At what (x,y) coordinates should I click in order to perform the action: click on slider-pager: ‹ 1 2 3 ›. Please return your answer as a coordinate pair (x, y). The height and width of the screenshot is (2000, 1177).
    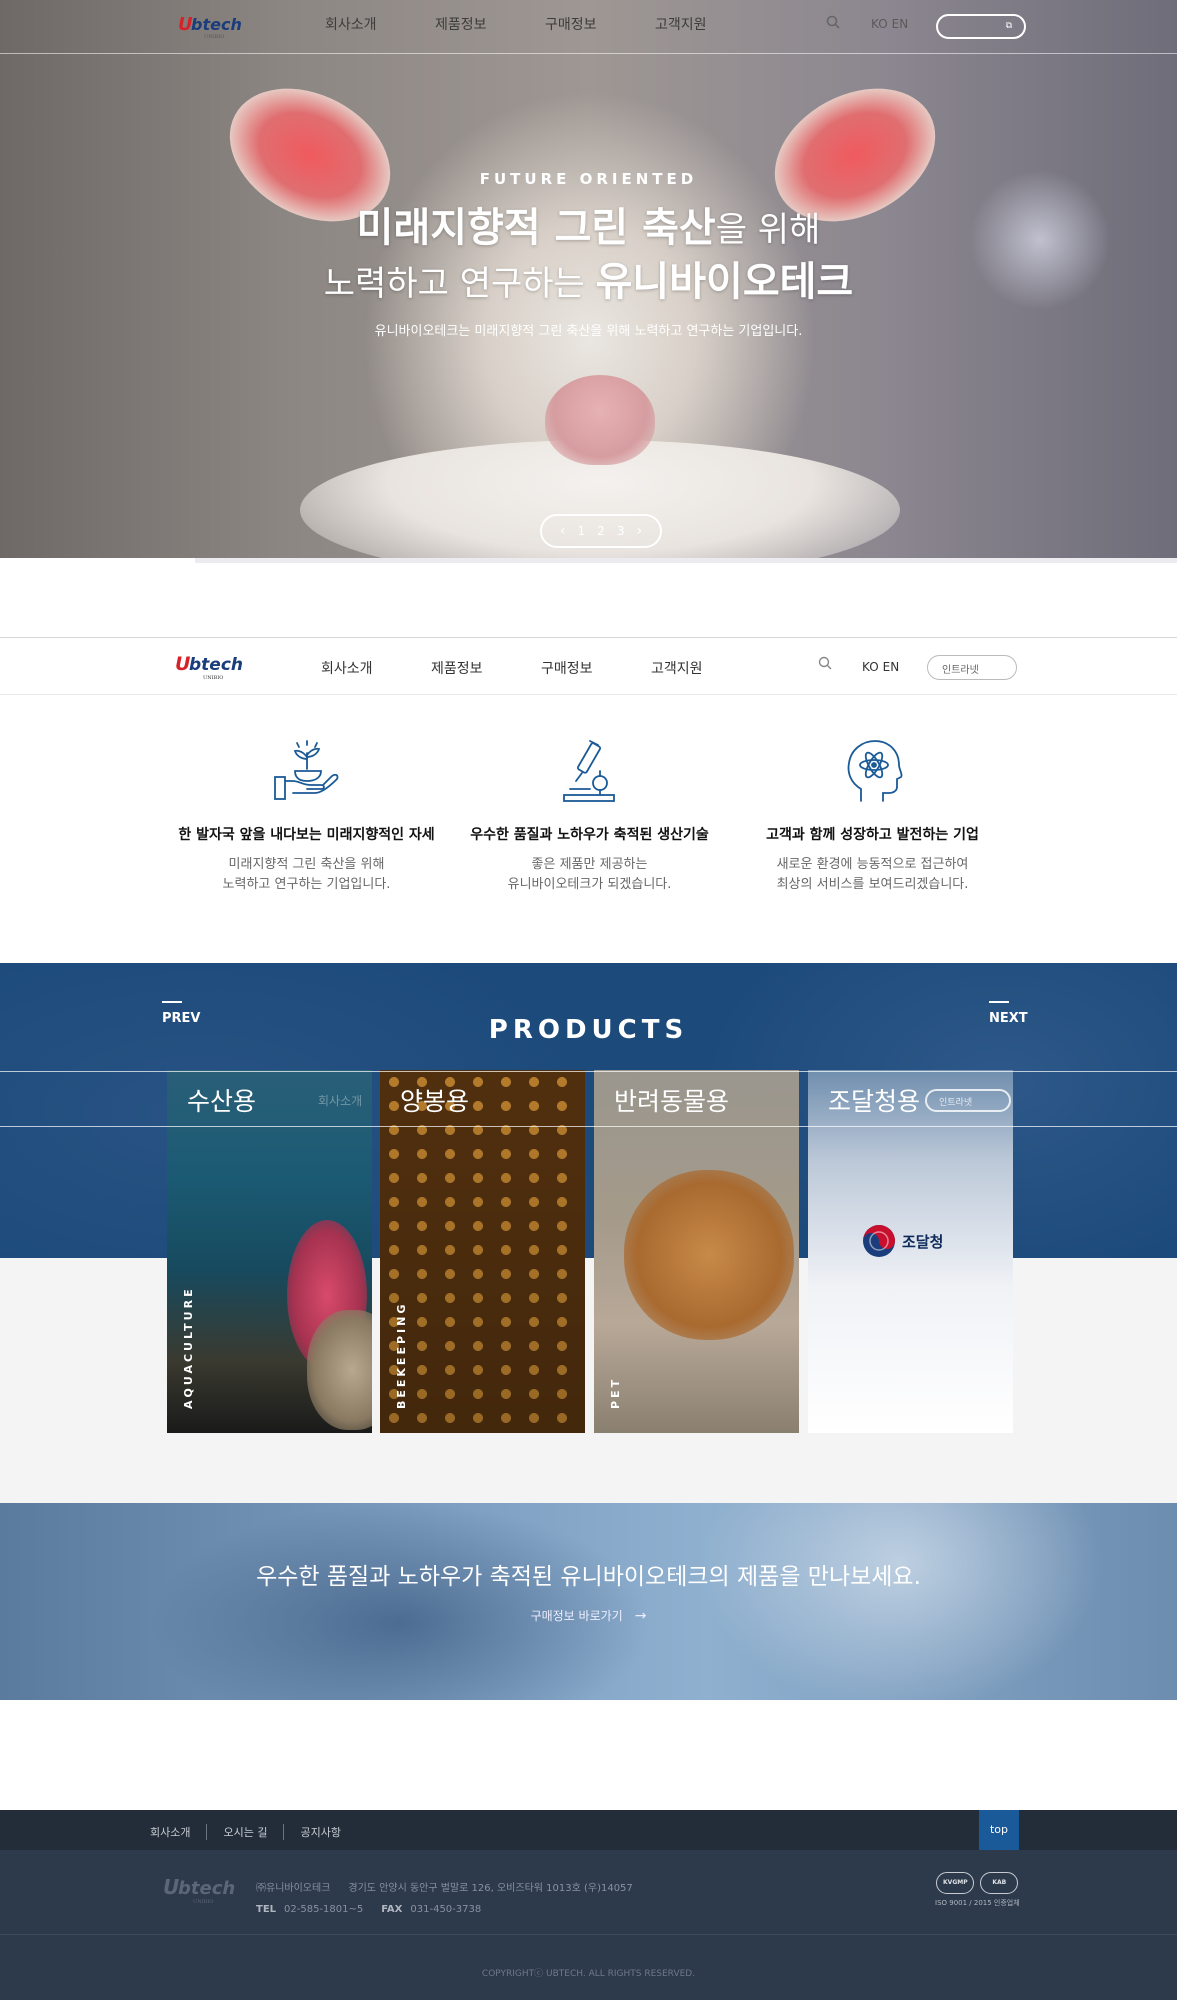
    Looking at the image, I should click on (601, 531).